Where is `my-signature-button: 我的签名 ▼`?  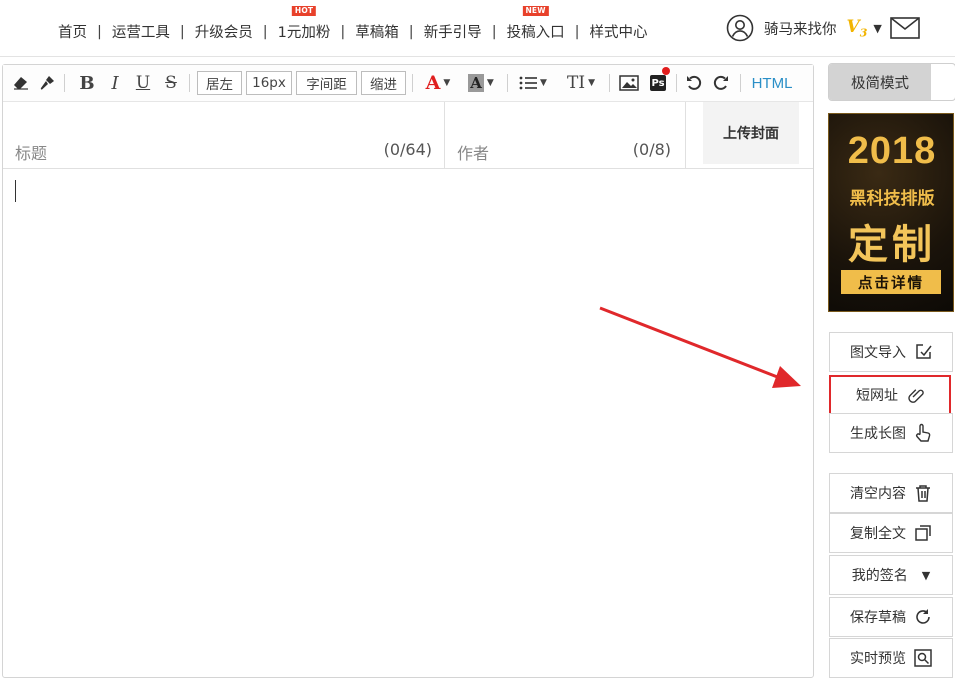 my-signature-button: 我的签名 ▼ is located at coordinates (891, 575).